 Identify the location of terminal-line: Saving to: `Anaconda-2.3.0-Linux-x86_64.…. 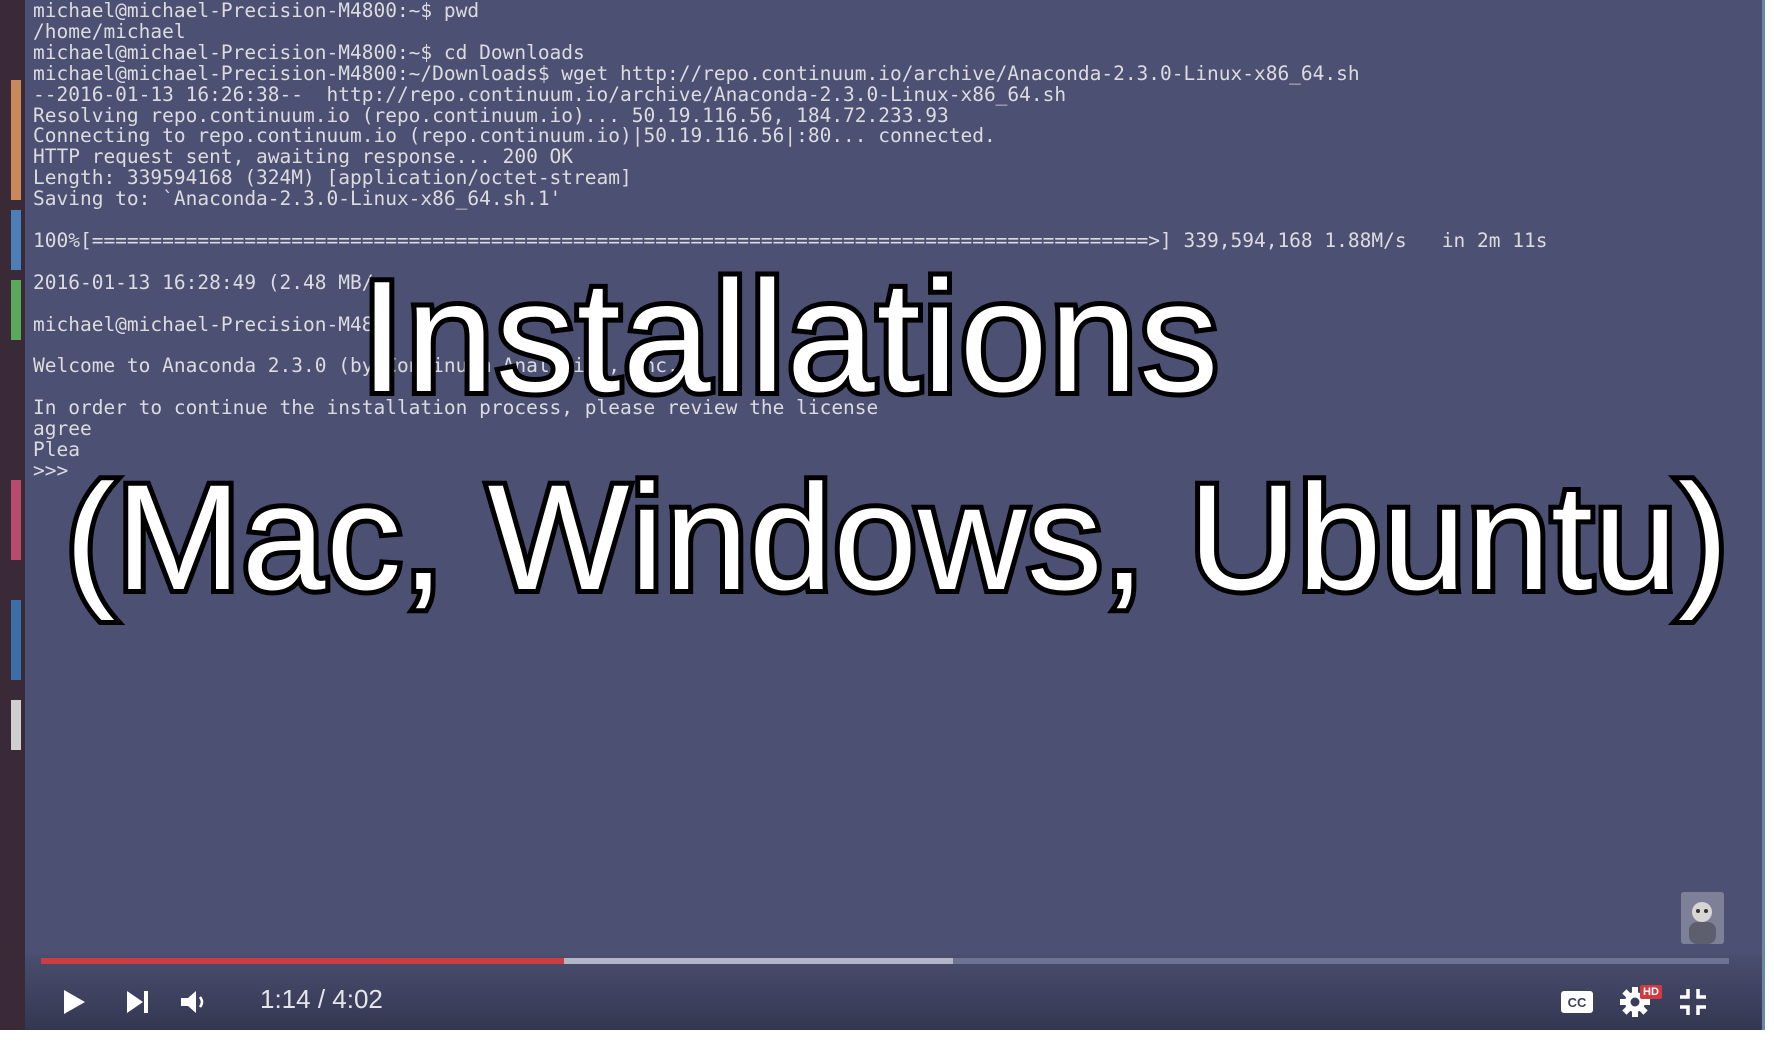
(297, 199).